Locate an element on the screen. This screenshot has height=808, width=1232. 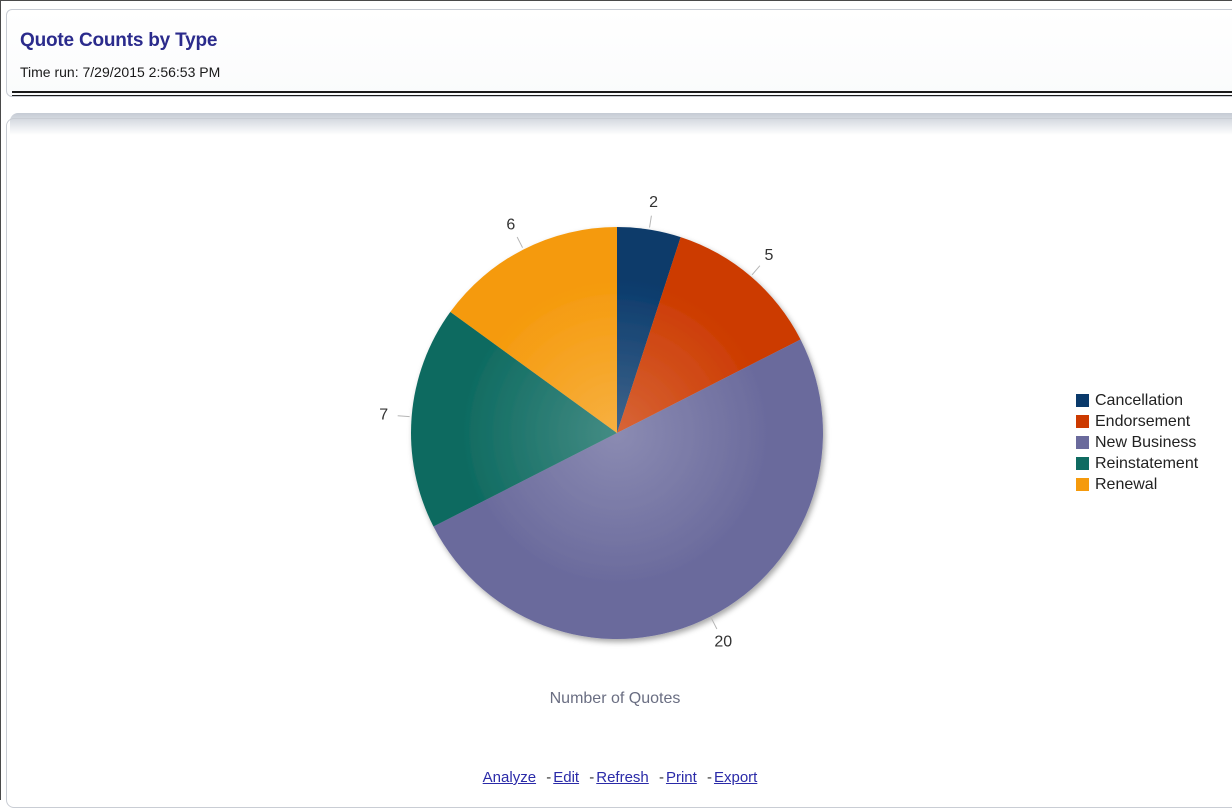
legend-item: Reinstatement is located at coordinates (1137, 463).